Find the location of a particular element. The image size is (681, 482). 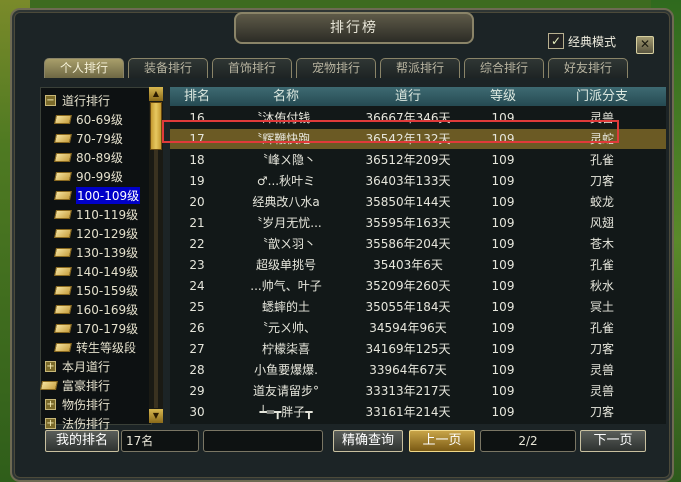

table-row: 21 〝岁月无忧... 35595年163天 109 风翅 is located at coordinates (418, 223).